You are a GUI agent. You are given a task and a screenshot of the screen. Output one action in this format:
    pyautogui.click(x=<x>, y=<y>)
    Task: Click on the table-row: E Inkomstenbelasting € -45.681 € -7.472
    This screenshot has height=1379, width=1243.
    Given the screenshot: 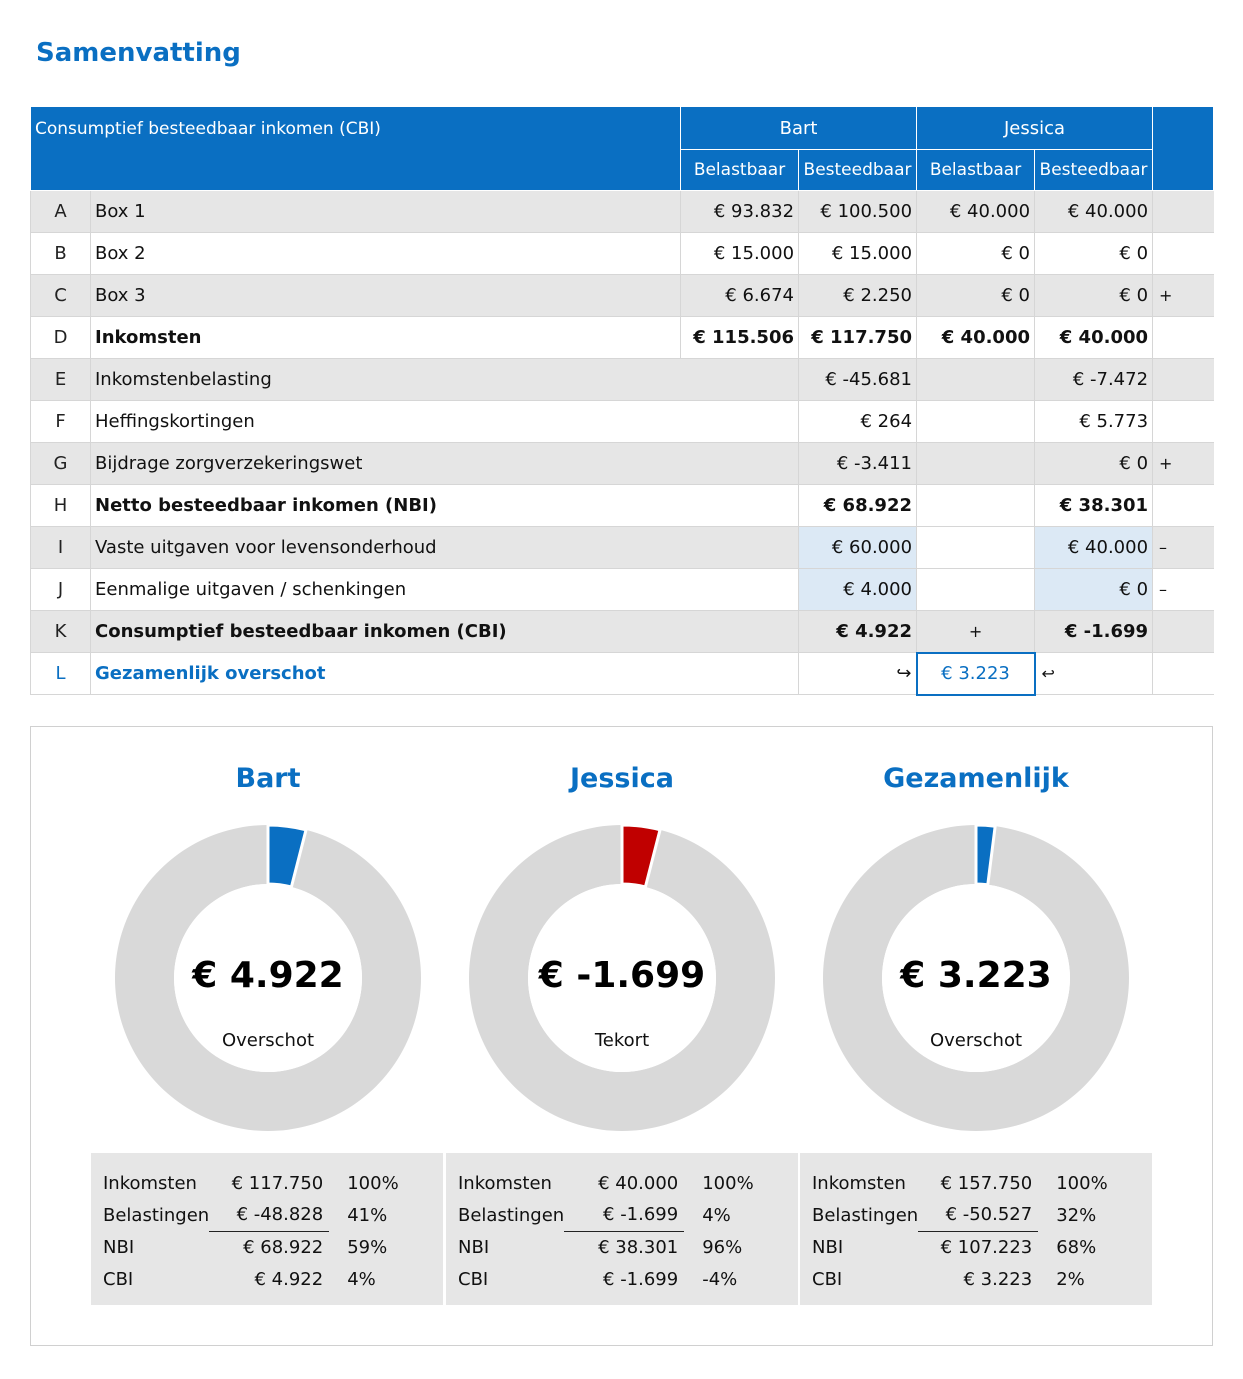 What is the action you would take?
    pyautogui.click(x=622, y=379)
    